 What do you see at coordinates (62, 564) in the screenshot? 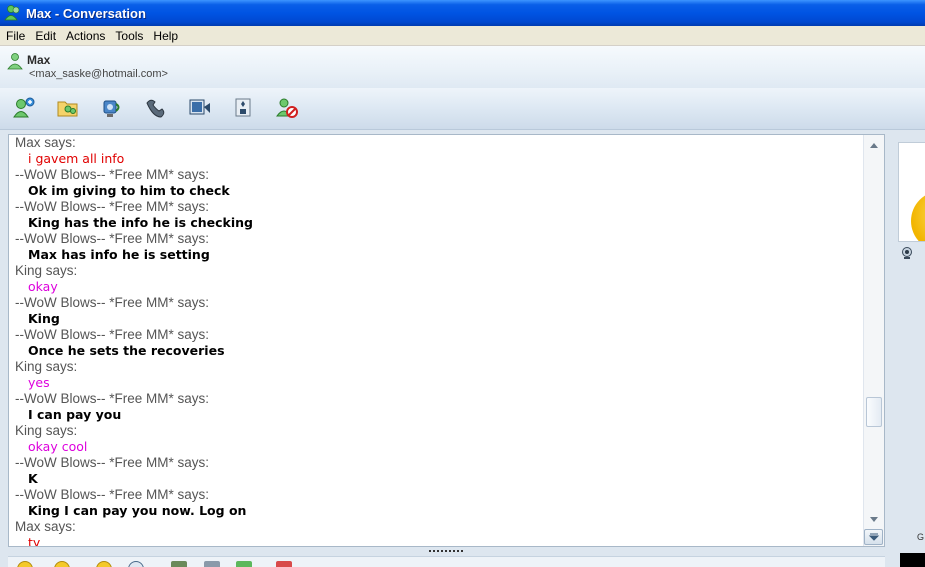
I see `wink-icon` at bounding box center [62, 564].